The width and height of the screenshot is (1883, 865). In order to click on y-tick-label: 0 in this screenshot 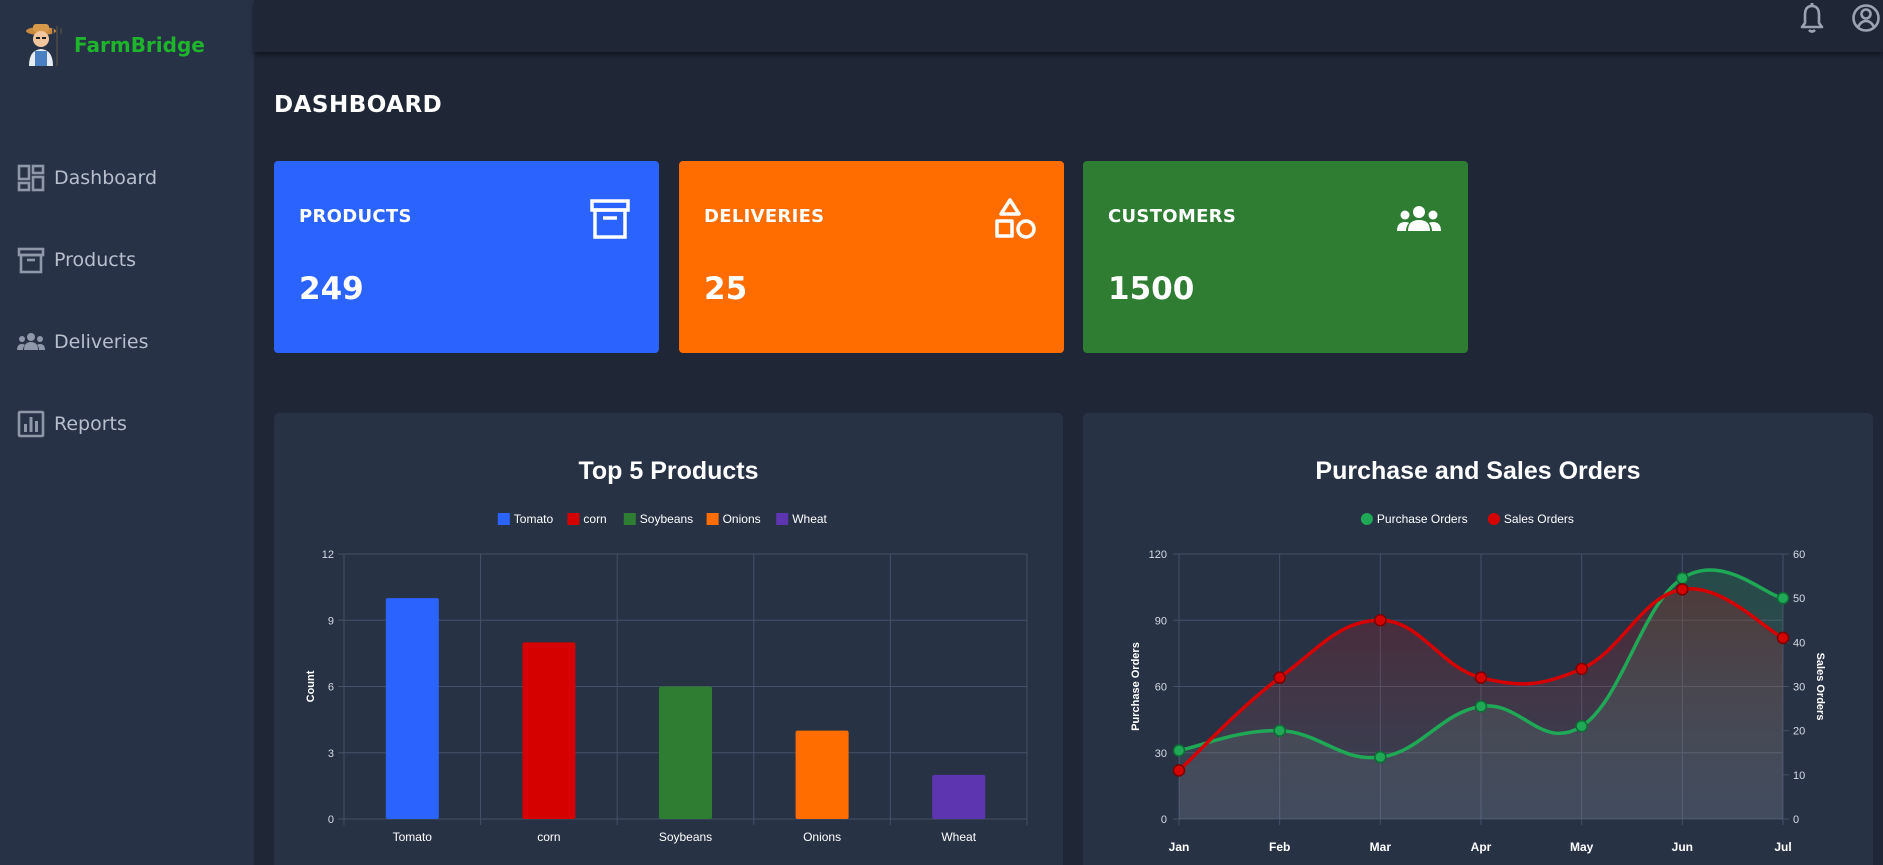, I will do `click(331, 820)`.